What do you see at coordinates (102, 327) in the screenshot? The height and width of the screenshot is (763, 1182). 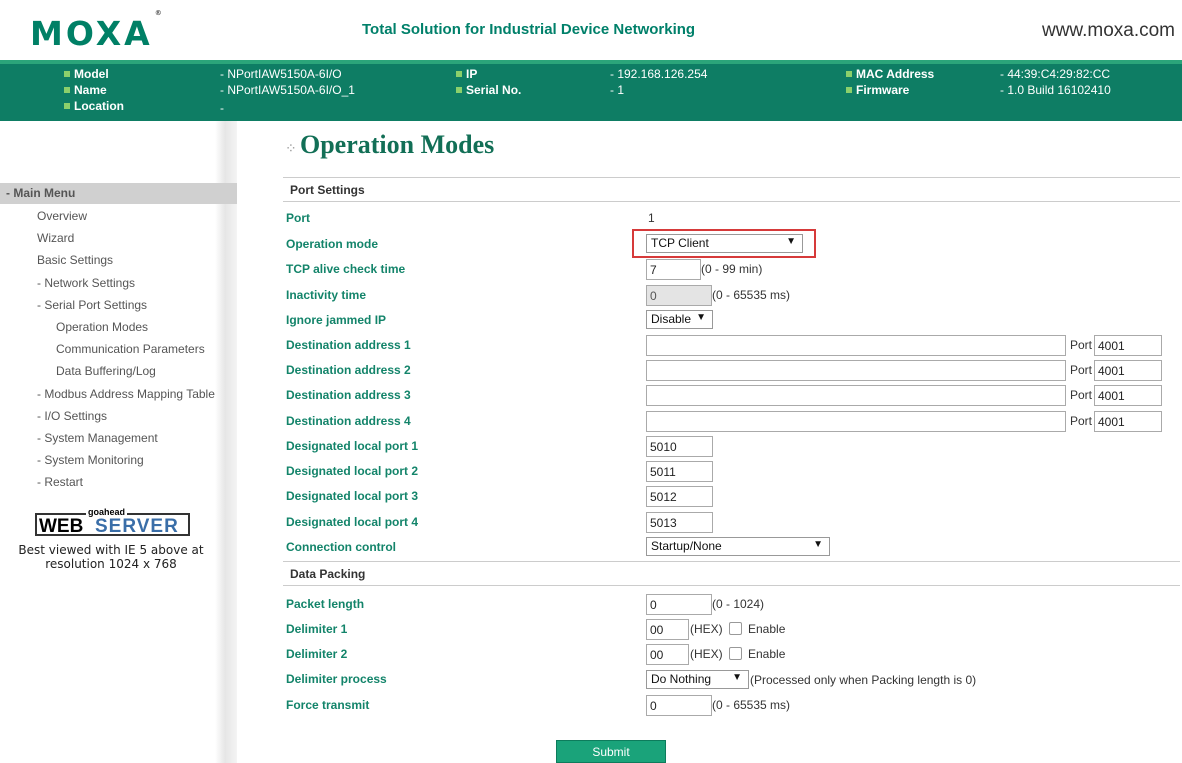 I see `sidebar-item-operation-modes: Operation Modes` at bounding box center [102, 327].